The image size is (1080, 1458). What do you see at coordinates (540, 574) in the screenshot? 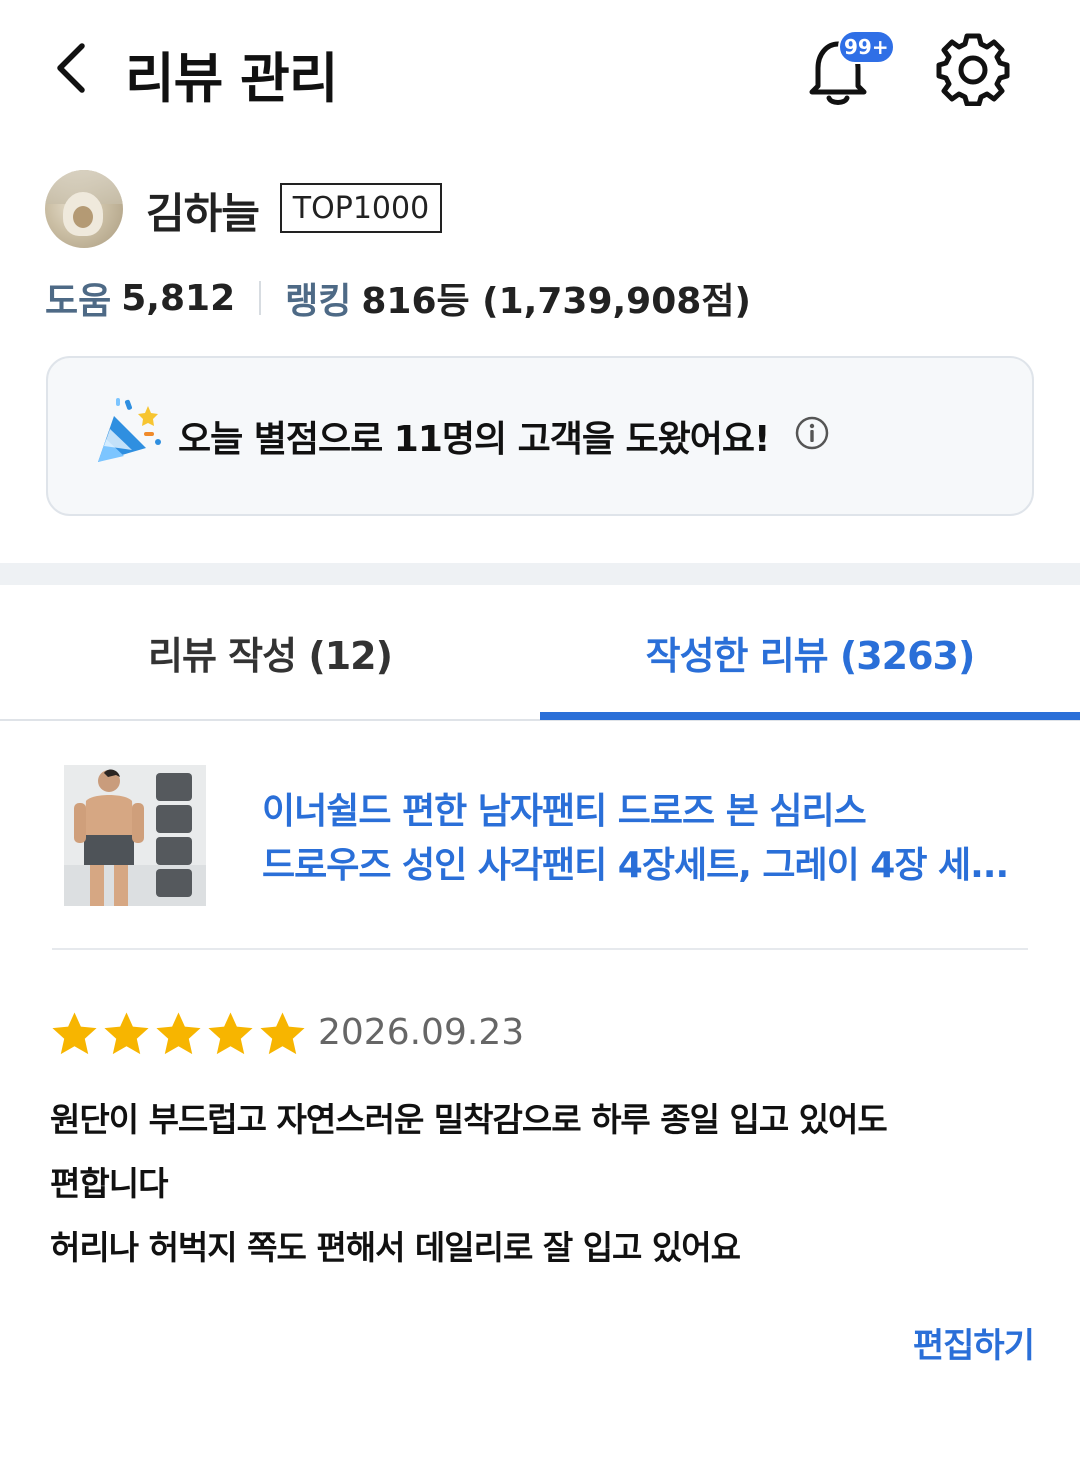
I see `section-divider` at bounding box center [540, 574].